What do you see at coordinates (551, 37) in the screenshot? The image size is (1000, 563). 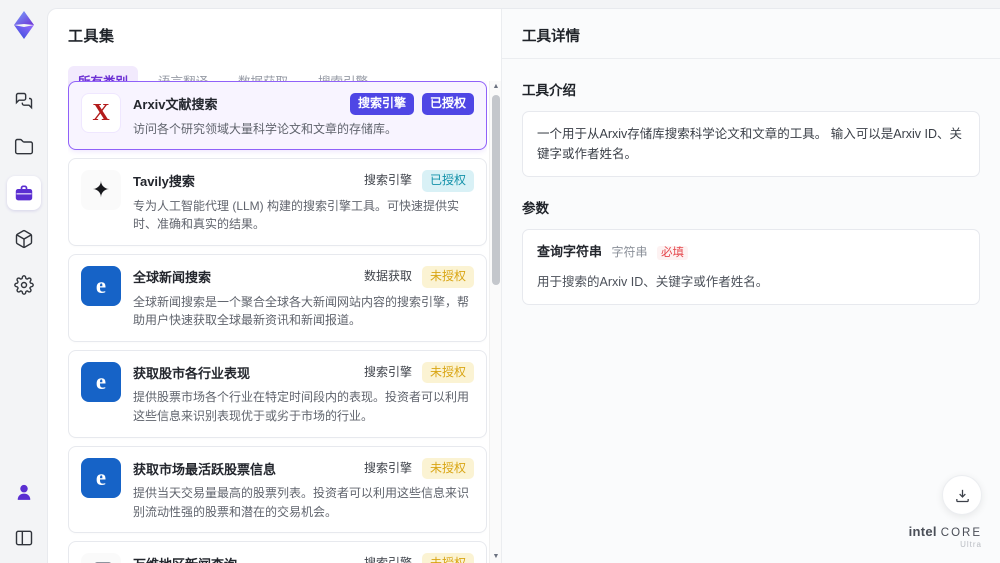 I see `detail-title: 工具详情` at bounding box center [551, 37].